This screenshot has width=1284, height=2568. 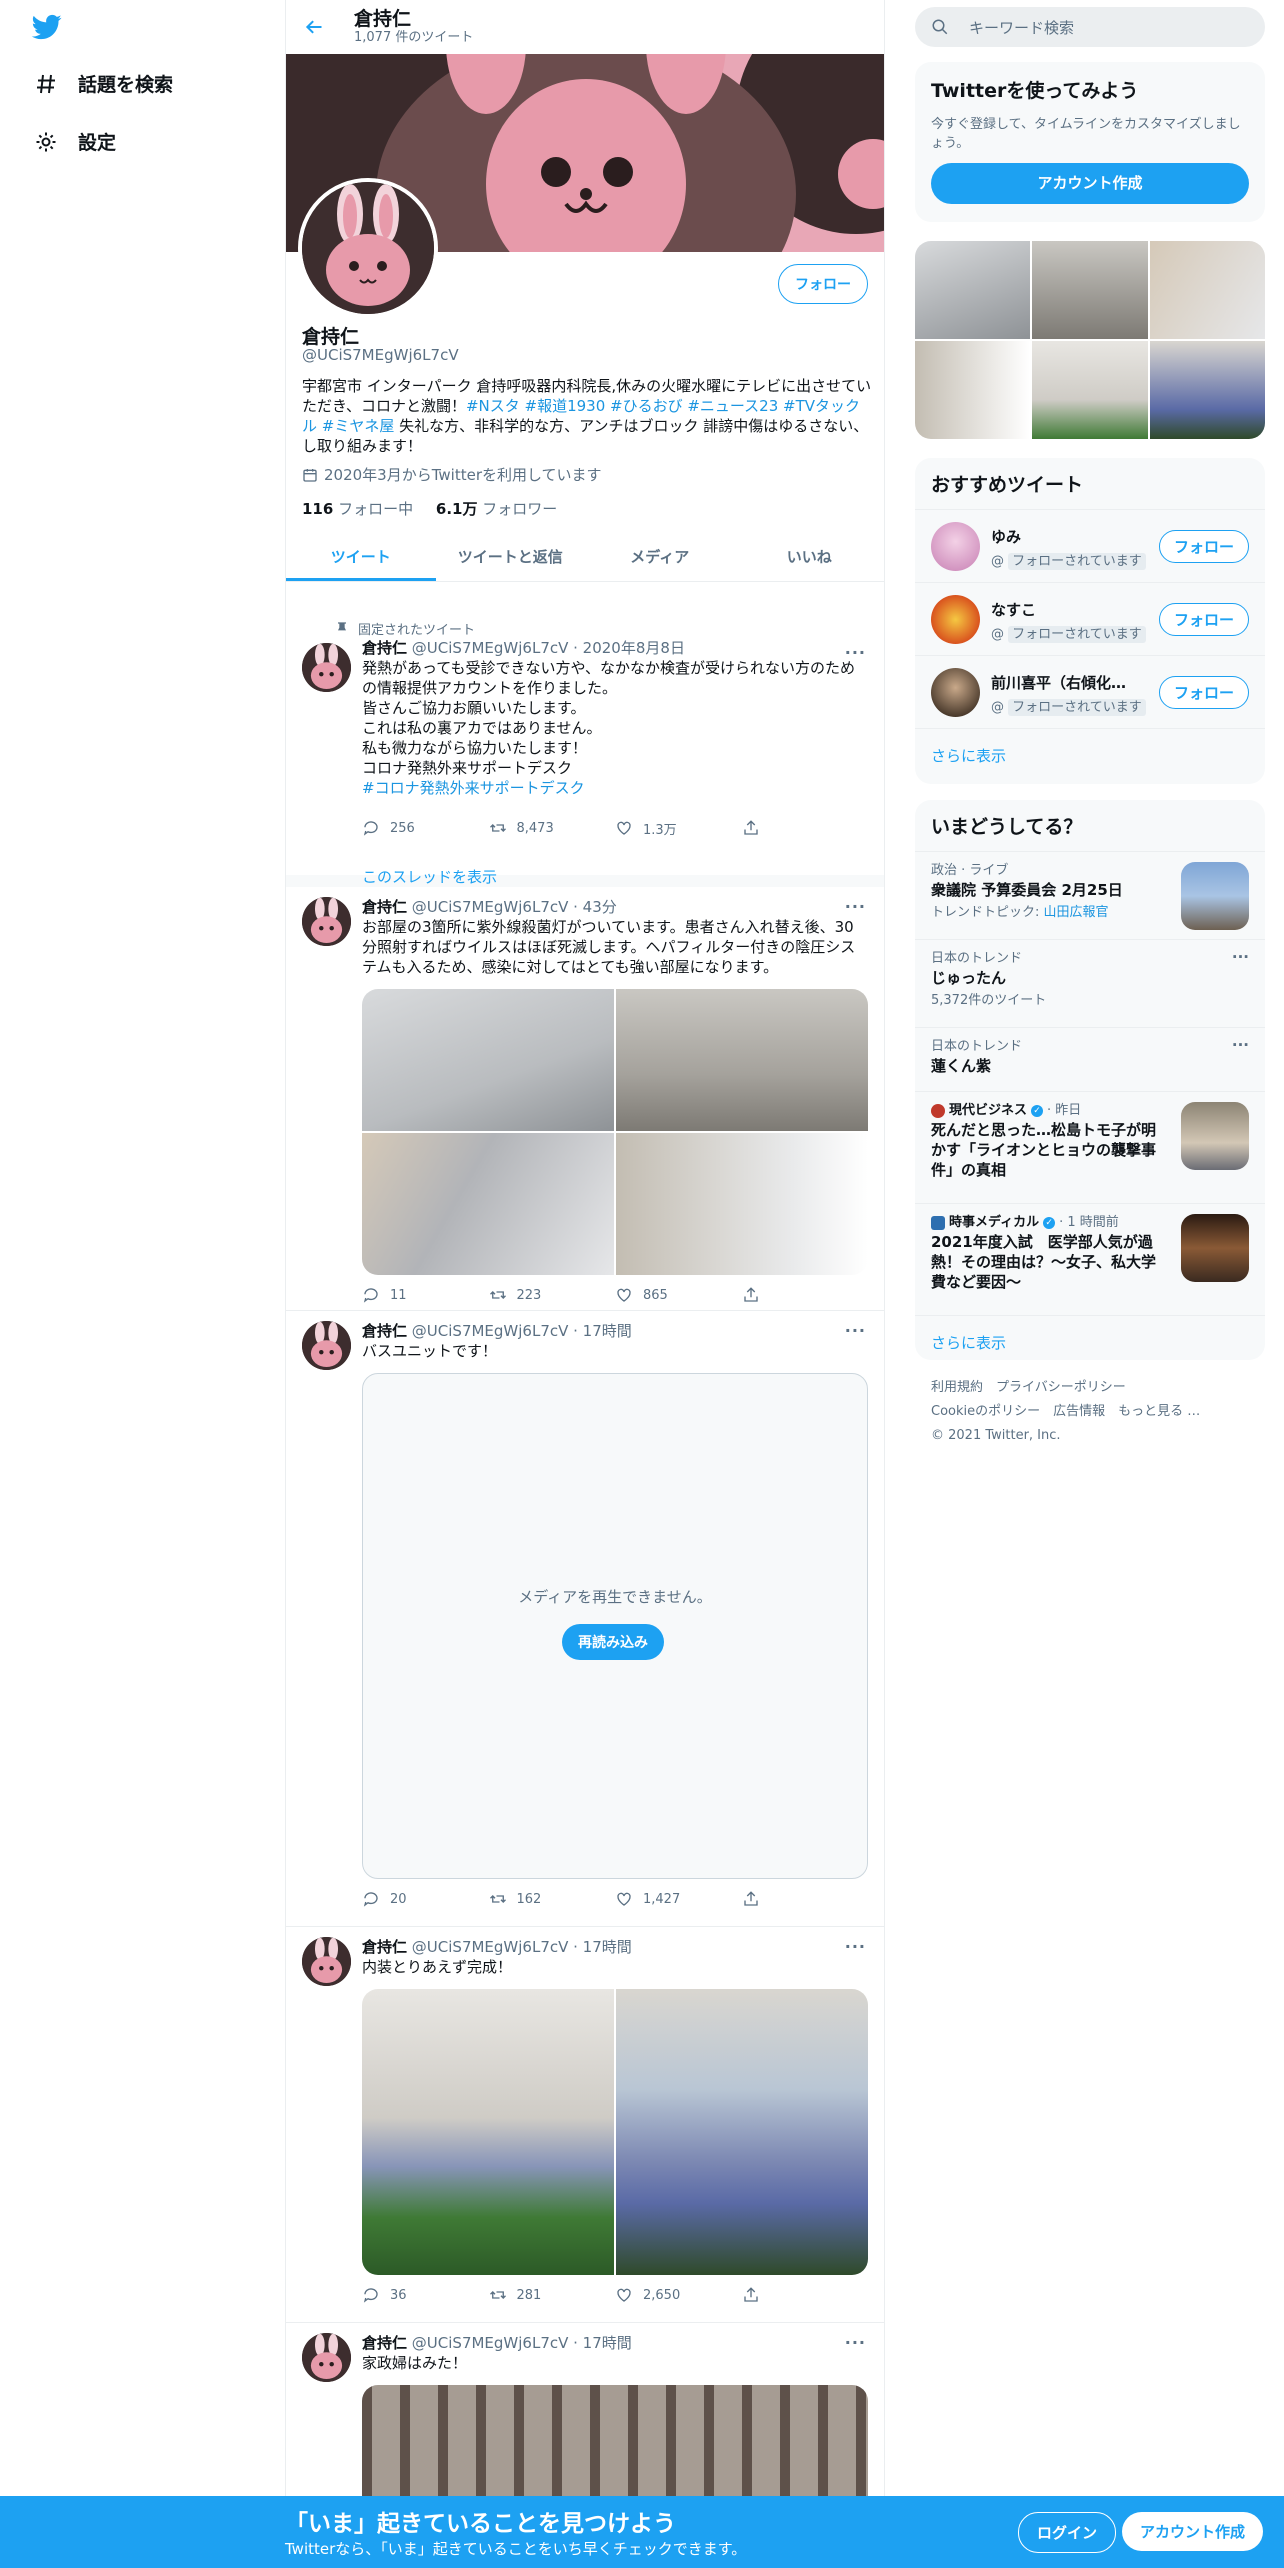 I want to click on reply-button: 20, so click(x=425, y=1899).